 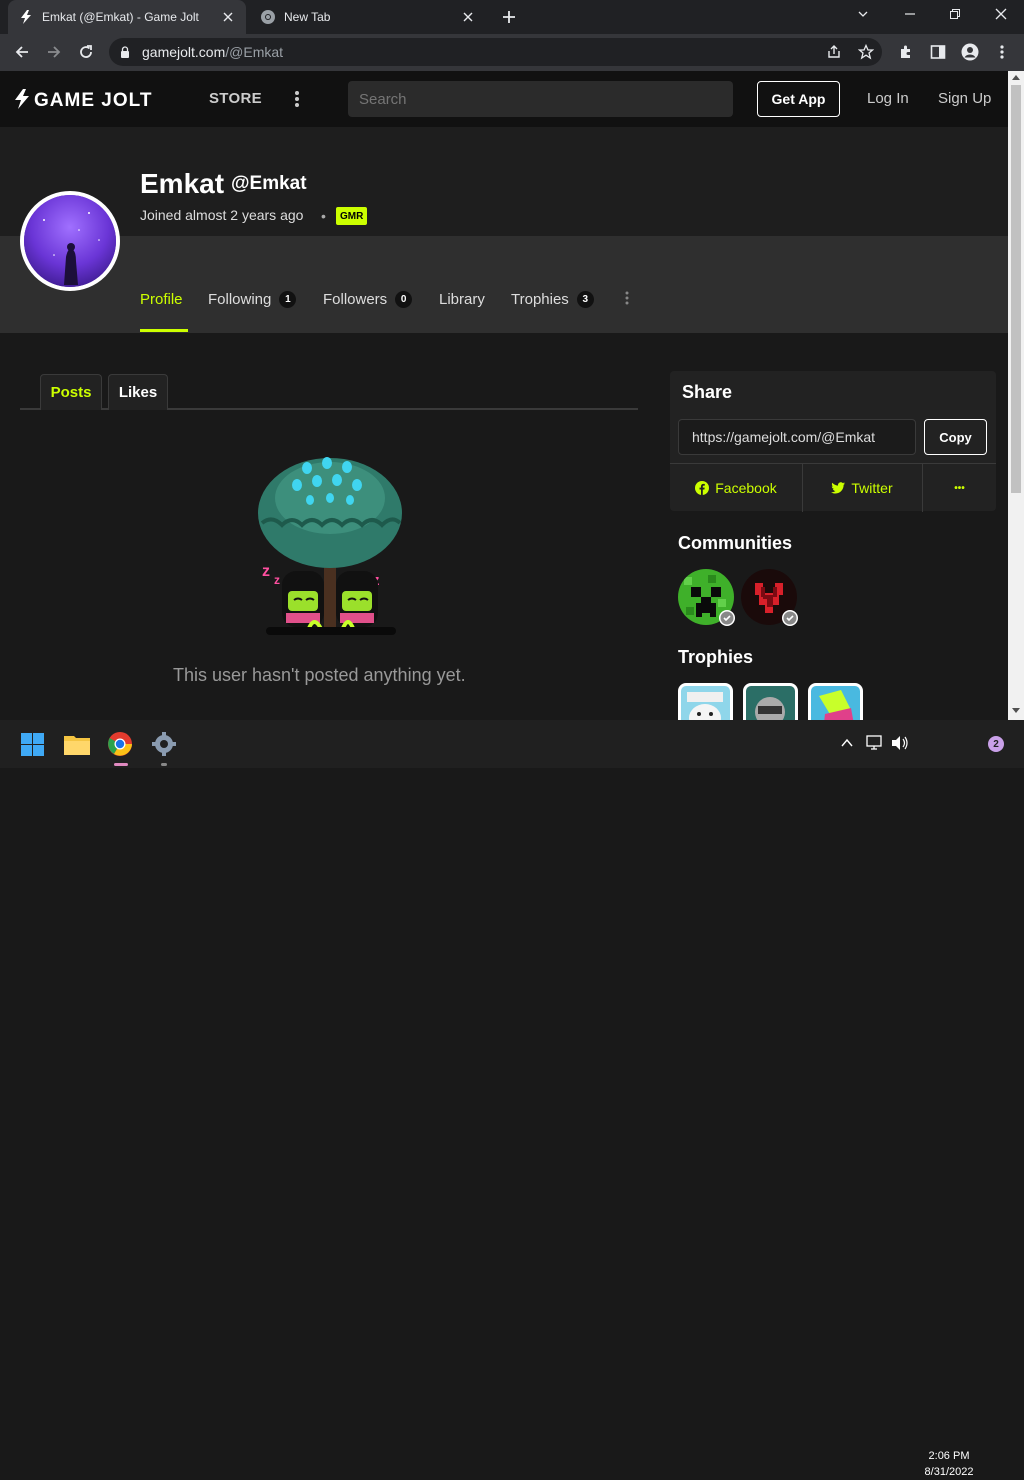 I want to click on gamejolt-favicon-icon, so click(x=26, y=17).